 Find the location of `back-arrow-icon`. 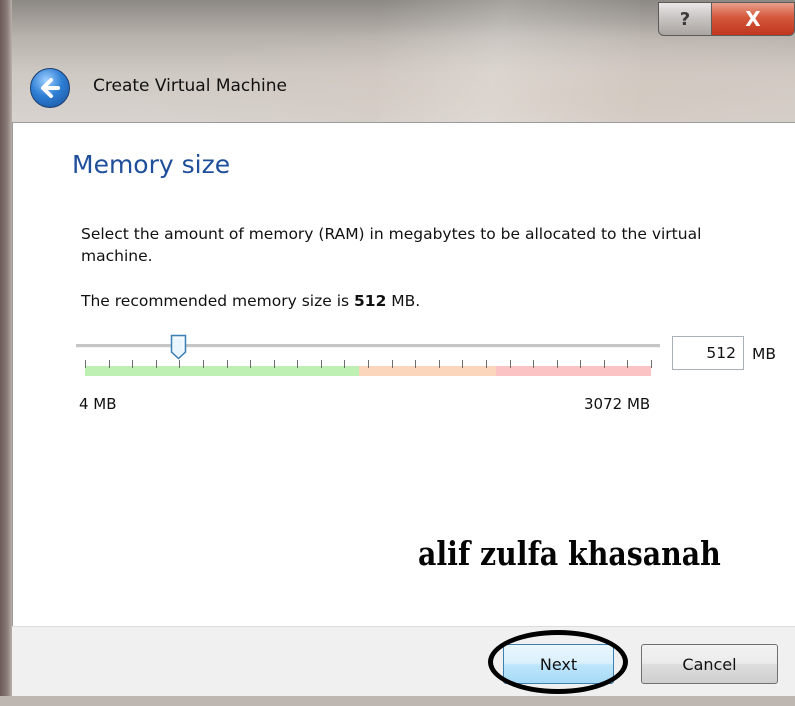

back-arrow-icon is located at coordinates (50, 88).